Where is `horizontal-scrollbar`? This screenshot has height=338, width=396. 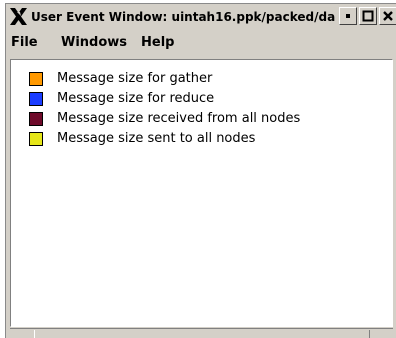
horizontal-scrollbar is located at coordinates (201, 333).